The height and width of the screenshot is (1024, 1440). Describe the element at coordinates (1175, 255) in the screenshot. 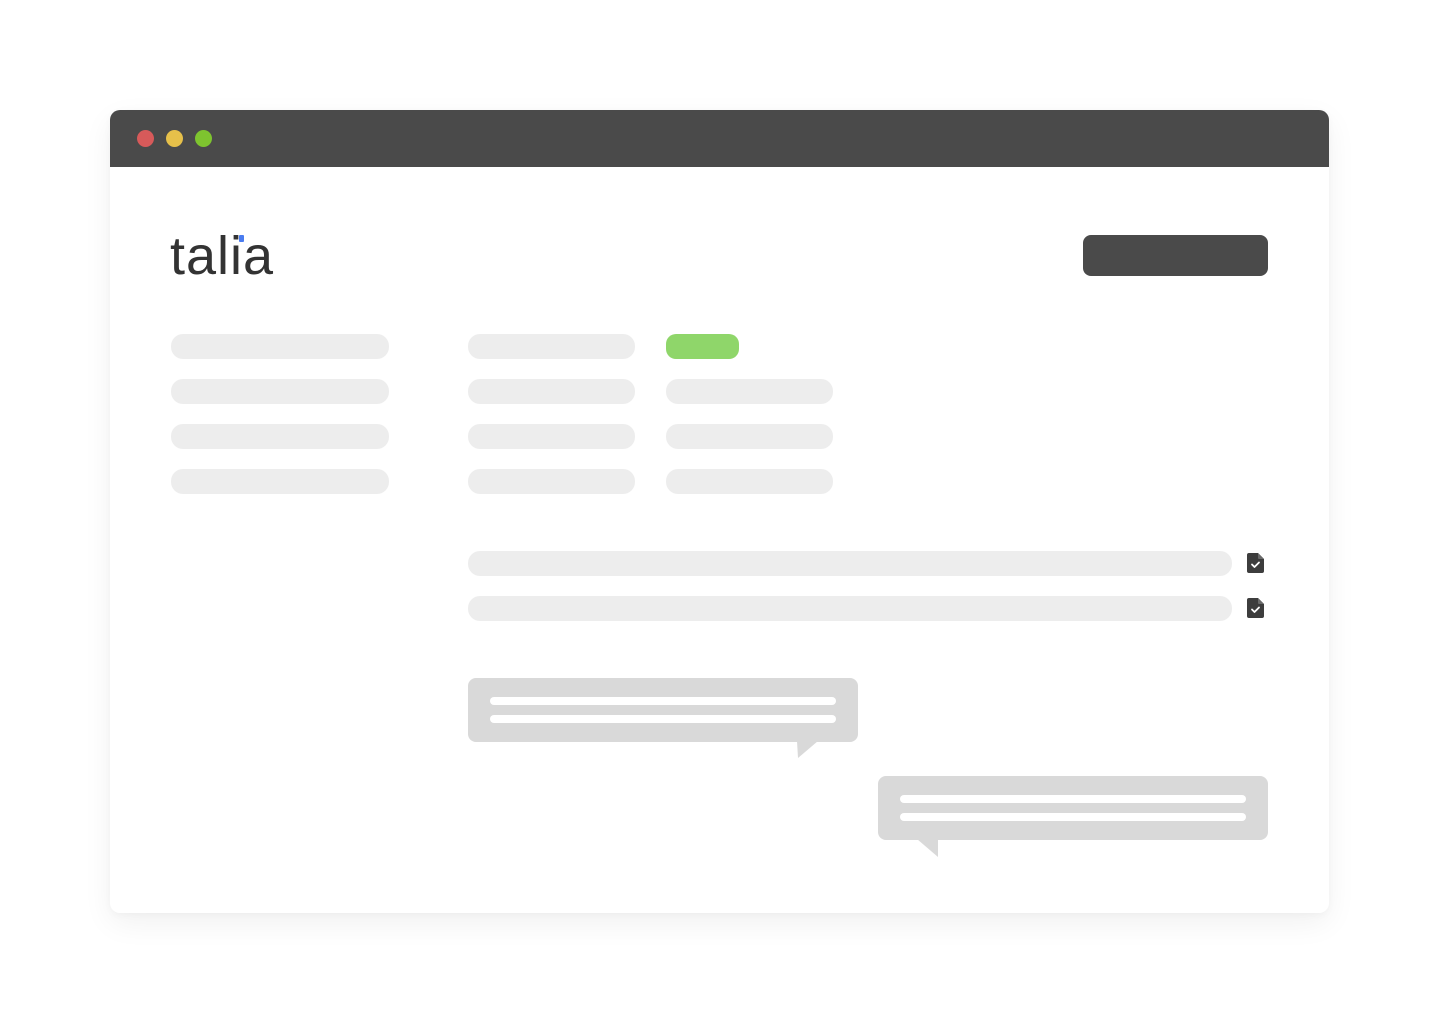

I see `header-action-button` at that location.